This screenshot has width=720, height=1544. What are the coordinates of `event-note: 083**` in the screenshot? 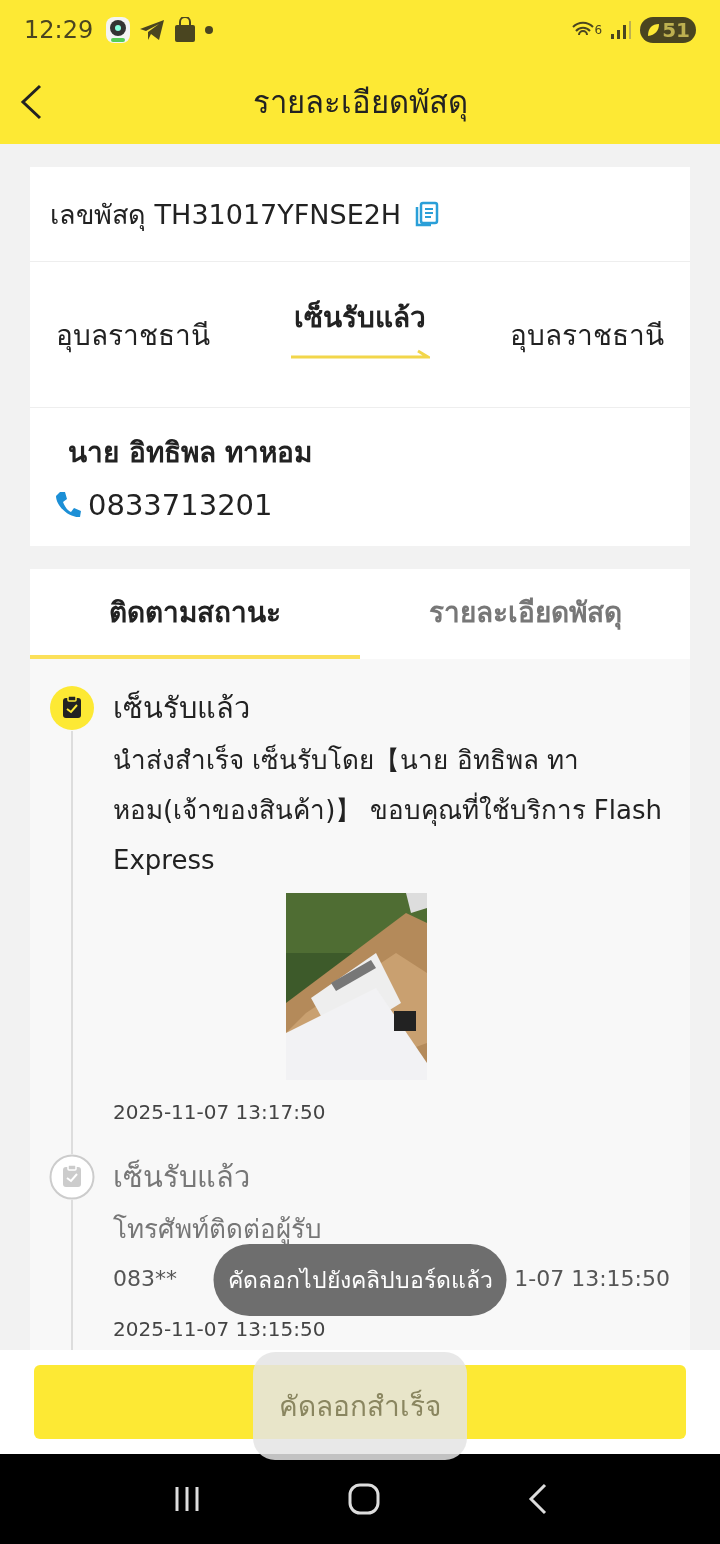 It's located at (145, 1279).